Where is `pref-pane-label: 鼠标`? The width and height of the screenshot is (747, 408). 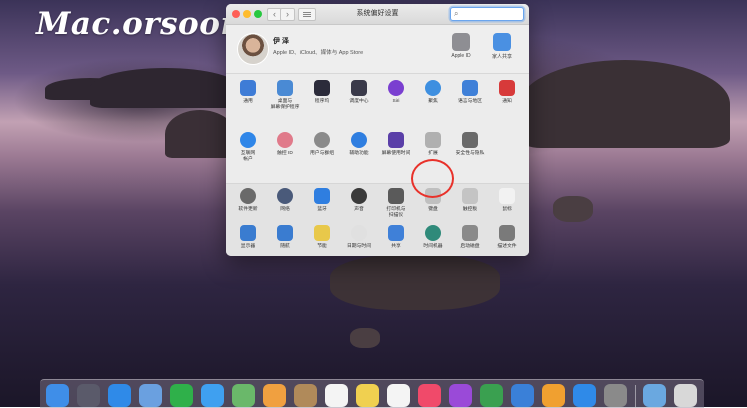 pref-pane-label: 鼠标 is located at coordinates (507, 209).